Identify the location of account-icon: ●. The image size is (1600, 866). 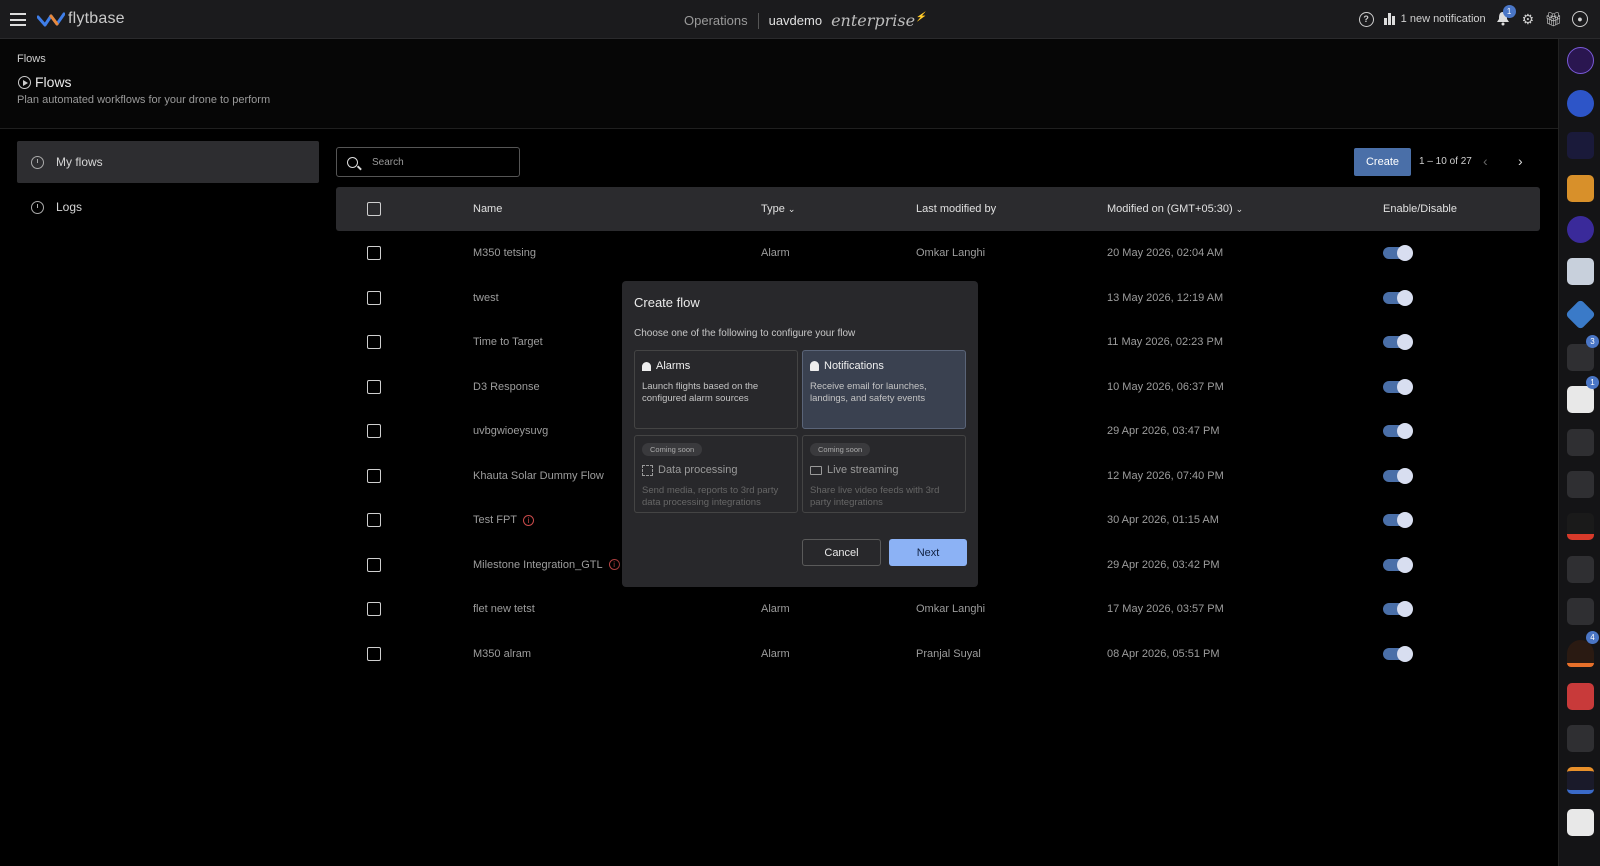
(1580, 19).